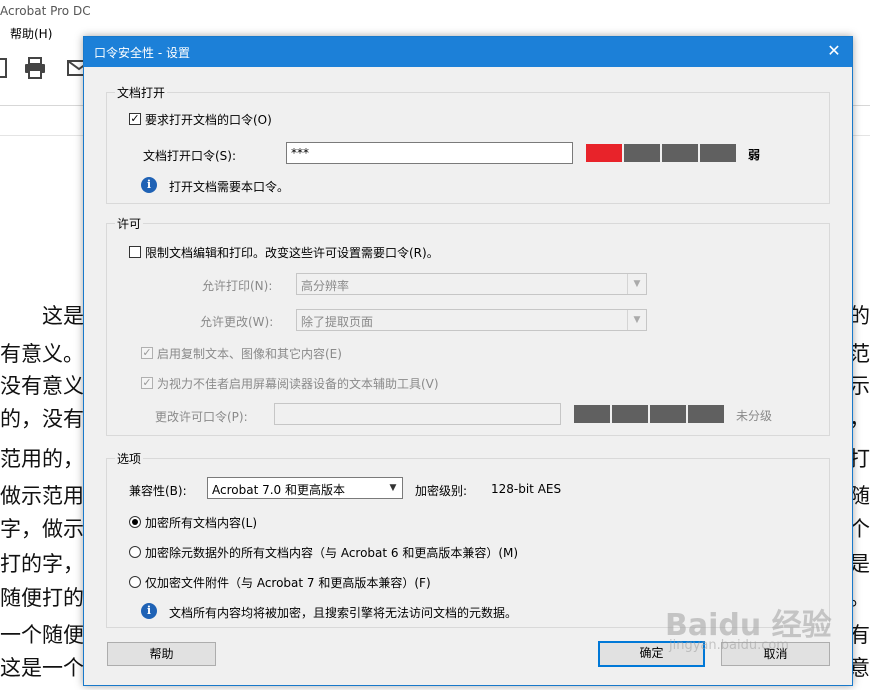 This screenshot has height=690, width=870. What do you see at coordinates (201, 417) in the screenshot?
I see `perm-password-label: 更改许可口令(P):` at bounding box center [201, 417].